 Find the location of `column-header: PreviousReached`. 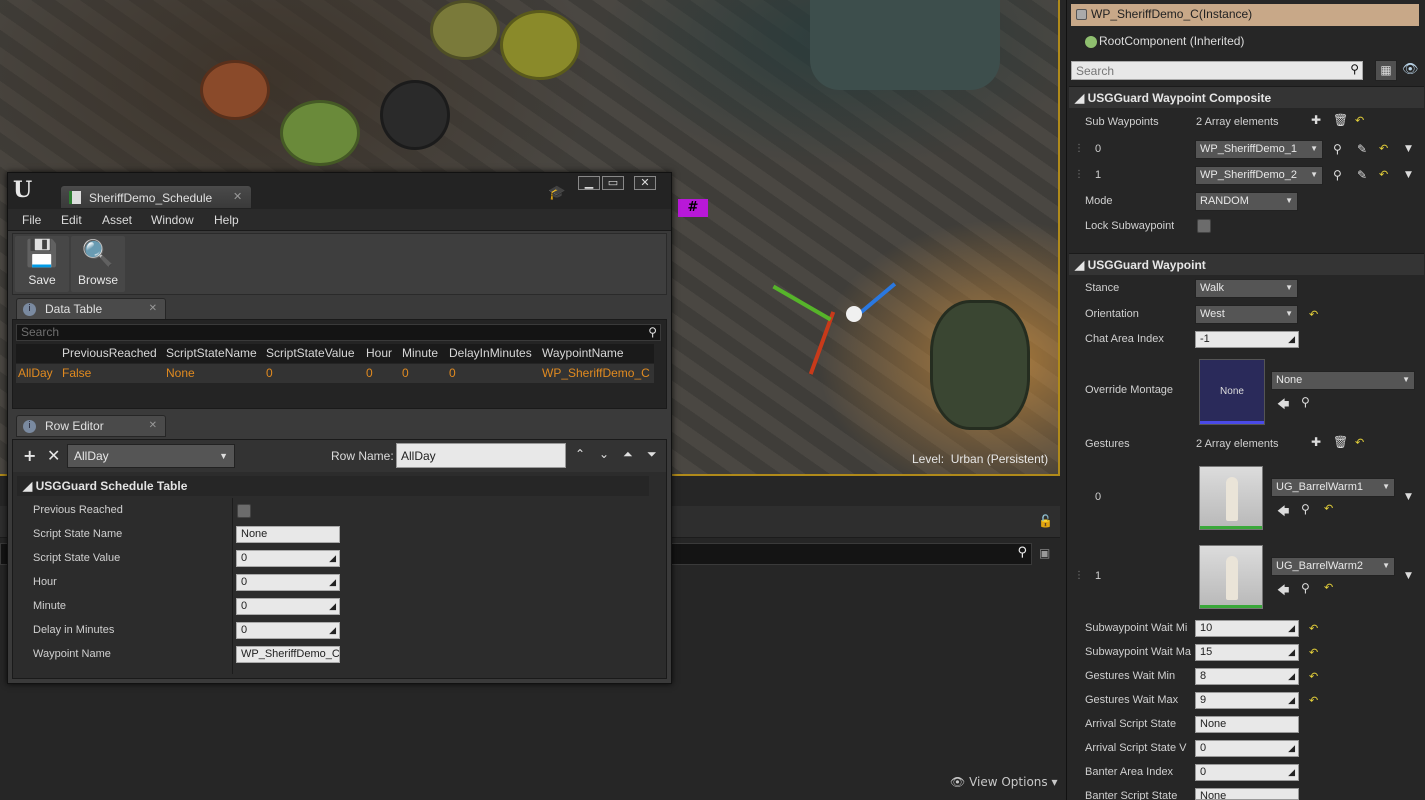

column-header: PreviousReached is located at coordinates (109, 353).